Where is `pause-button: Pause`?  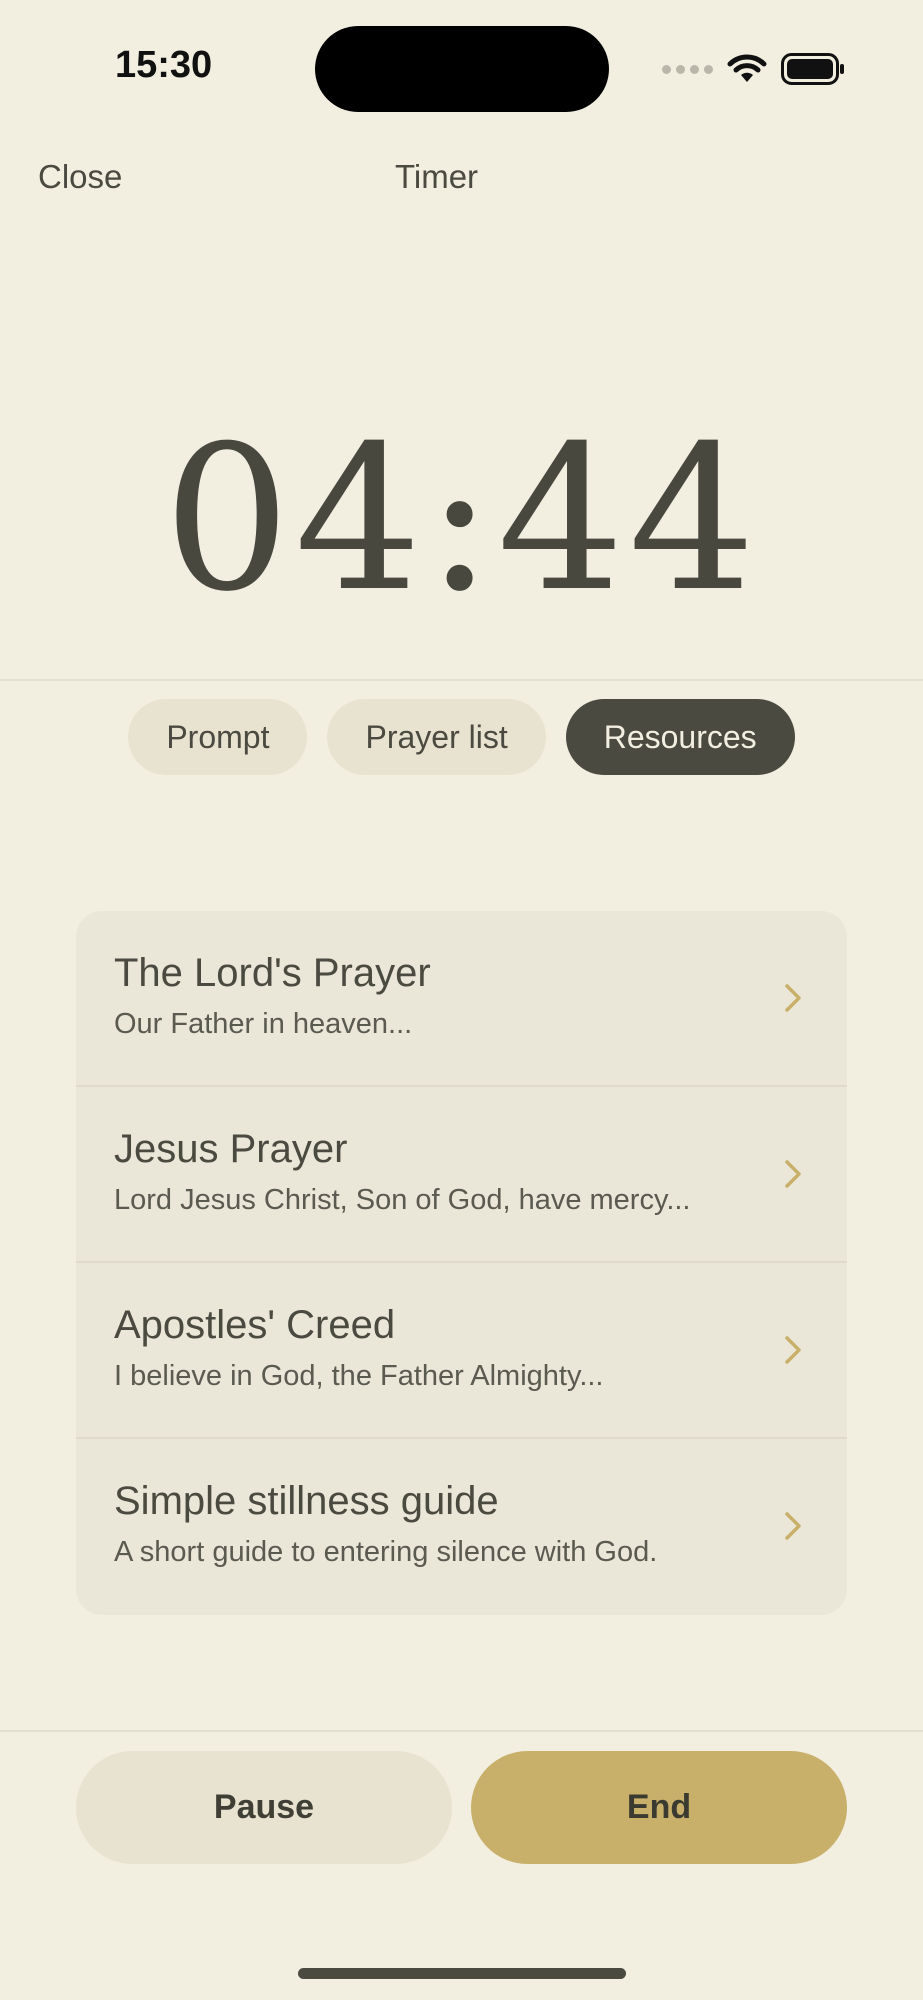
pause-button: Pause is located at coordinates (264, 1807).